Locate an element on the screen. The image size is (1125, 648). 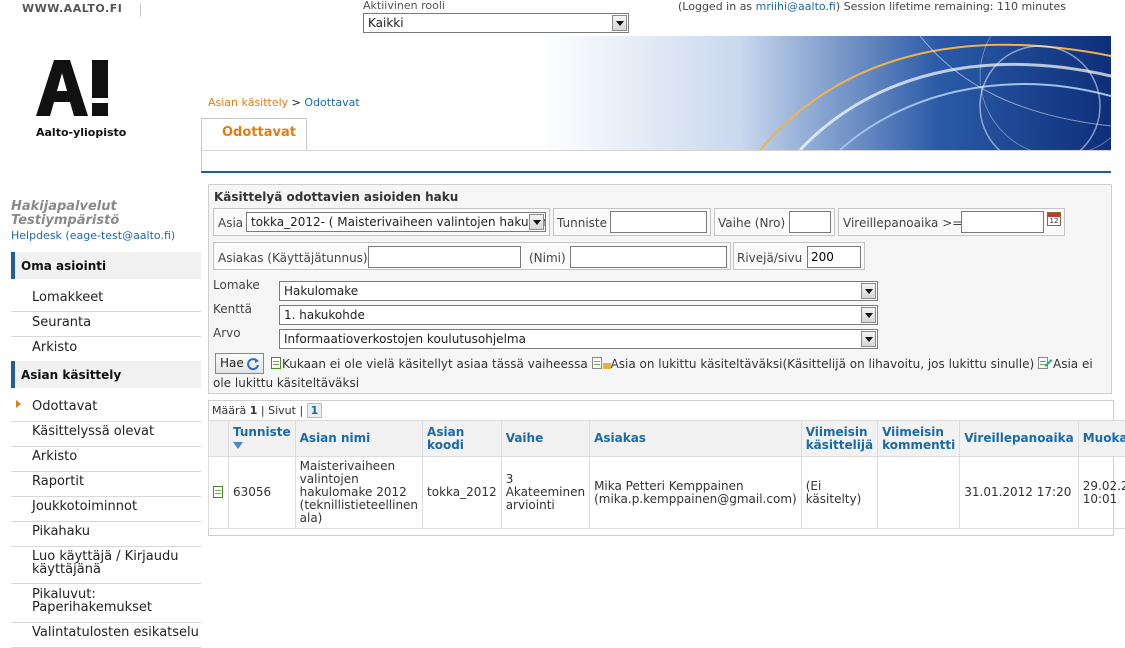
search-button-label: Hae is located at coordinates (232, 363).